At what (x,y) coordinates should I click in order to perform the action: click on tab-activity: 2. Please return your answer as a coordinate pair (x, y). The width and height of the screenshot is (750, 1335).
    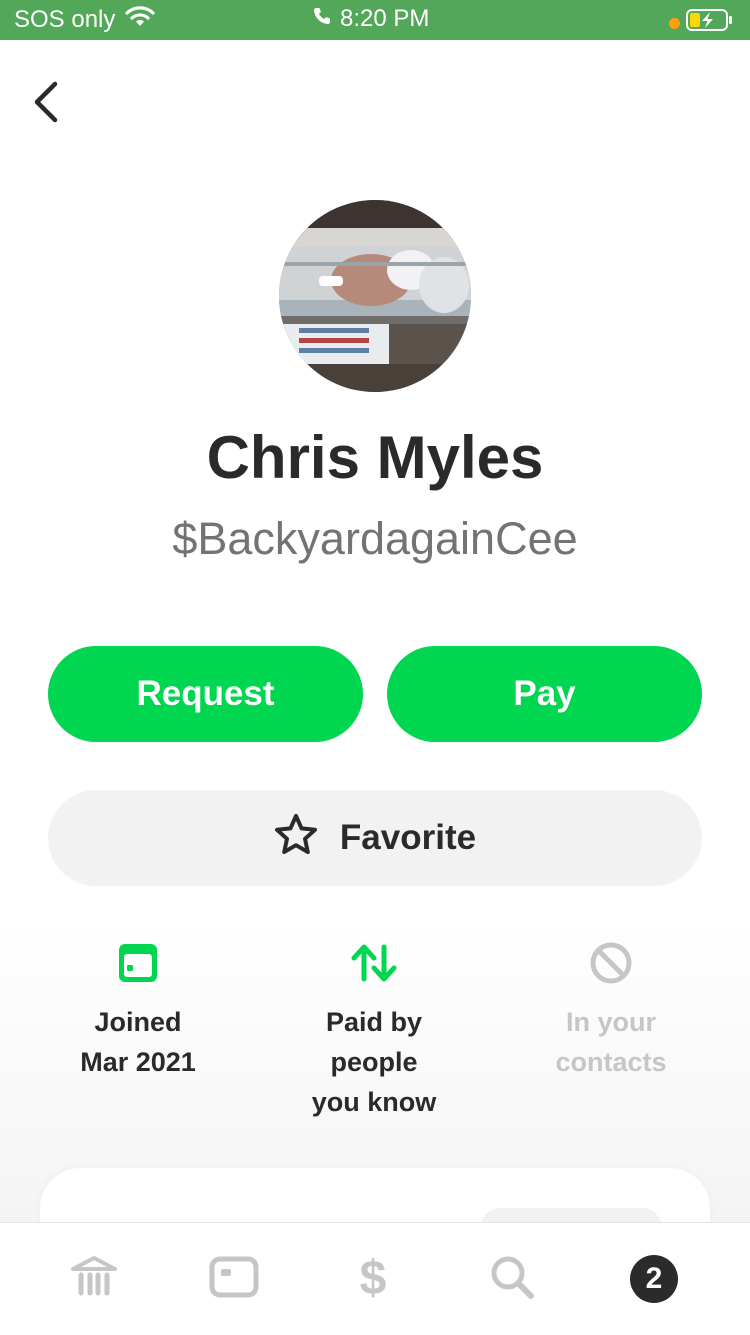
    Looking at the image, I should click on (654, 1279).